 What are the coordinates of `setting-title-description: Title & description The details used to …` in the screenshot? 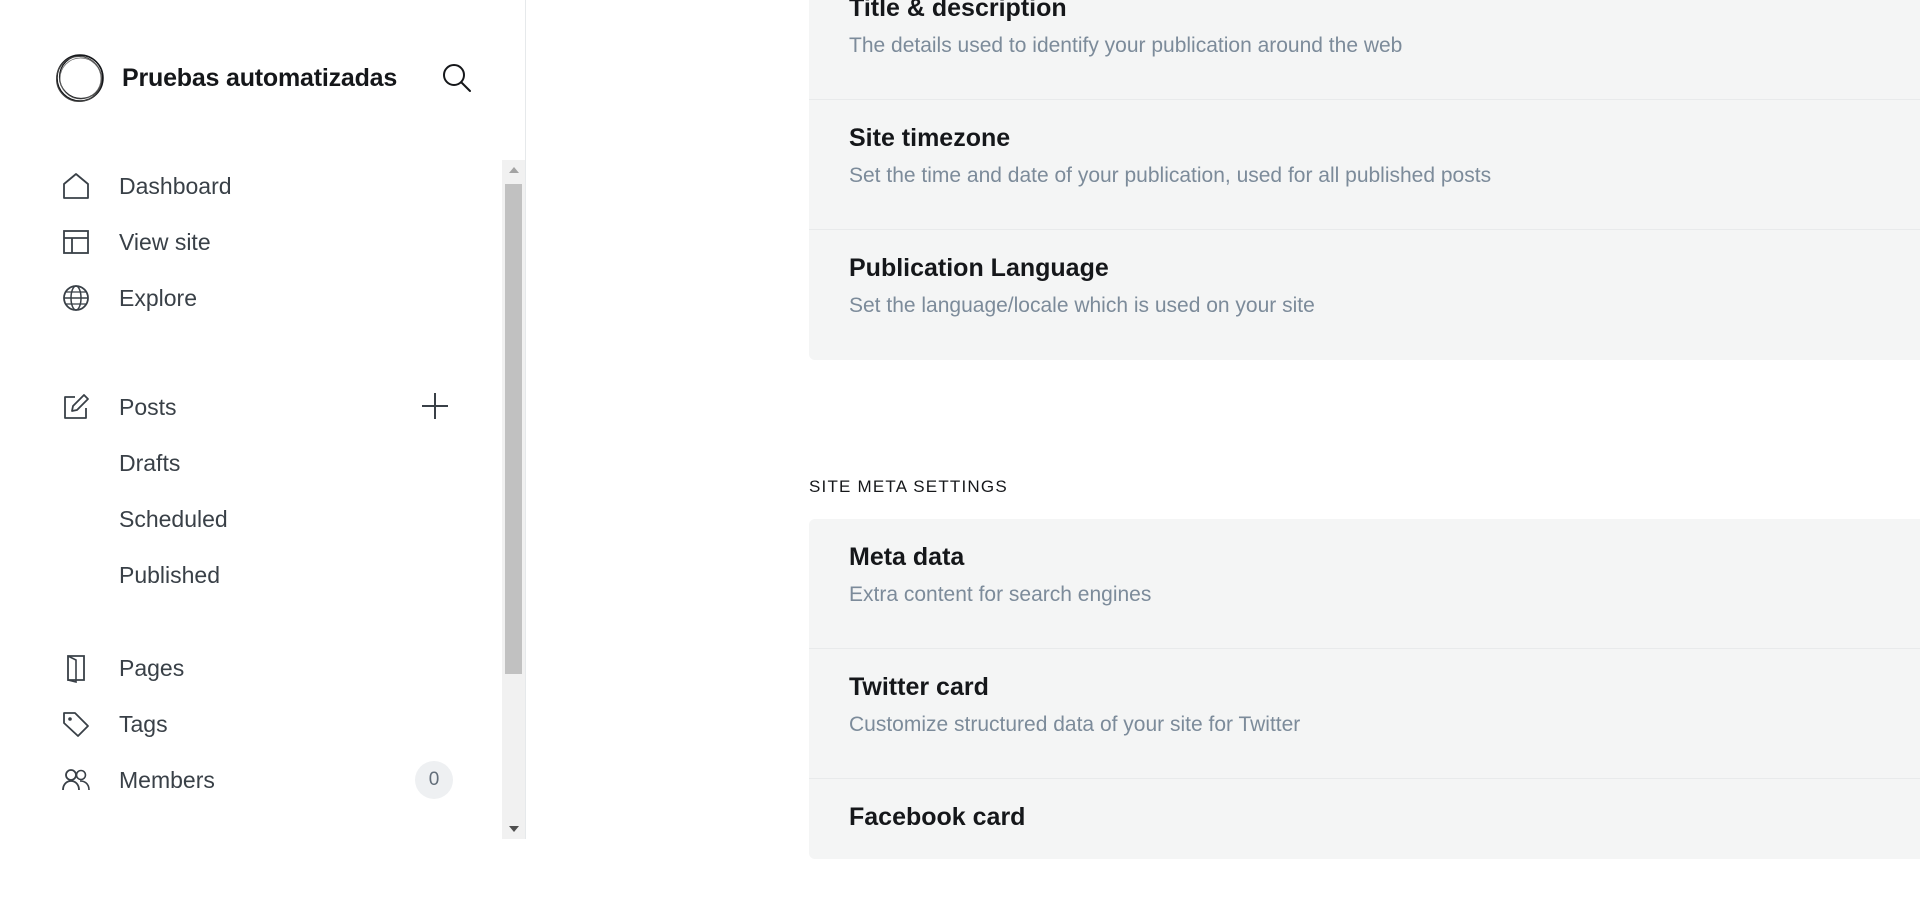 It's located at (1364, 50).